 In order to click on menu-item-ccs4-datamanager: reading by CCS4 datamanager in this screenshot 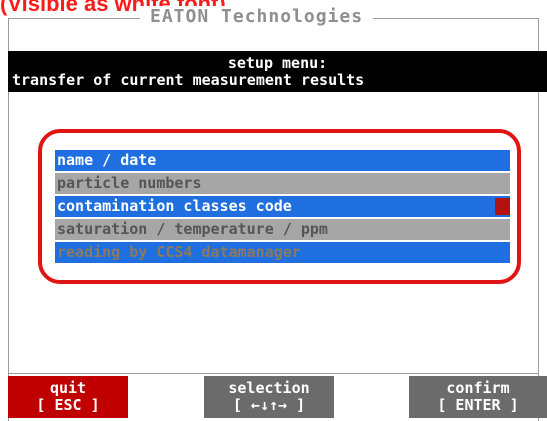, I will do `click(282, 252)`.